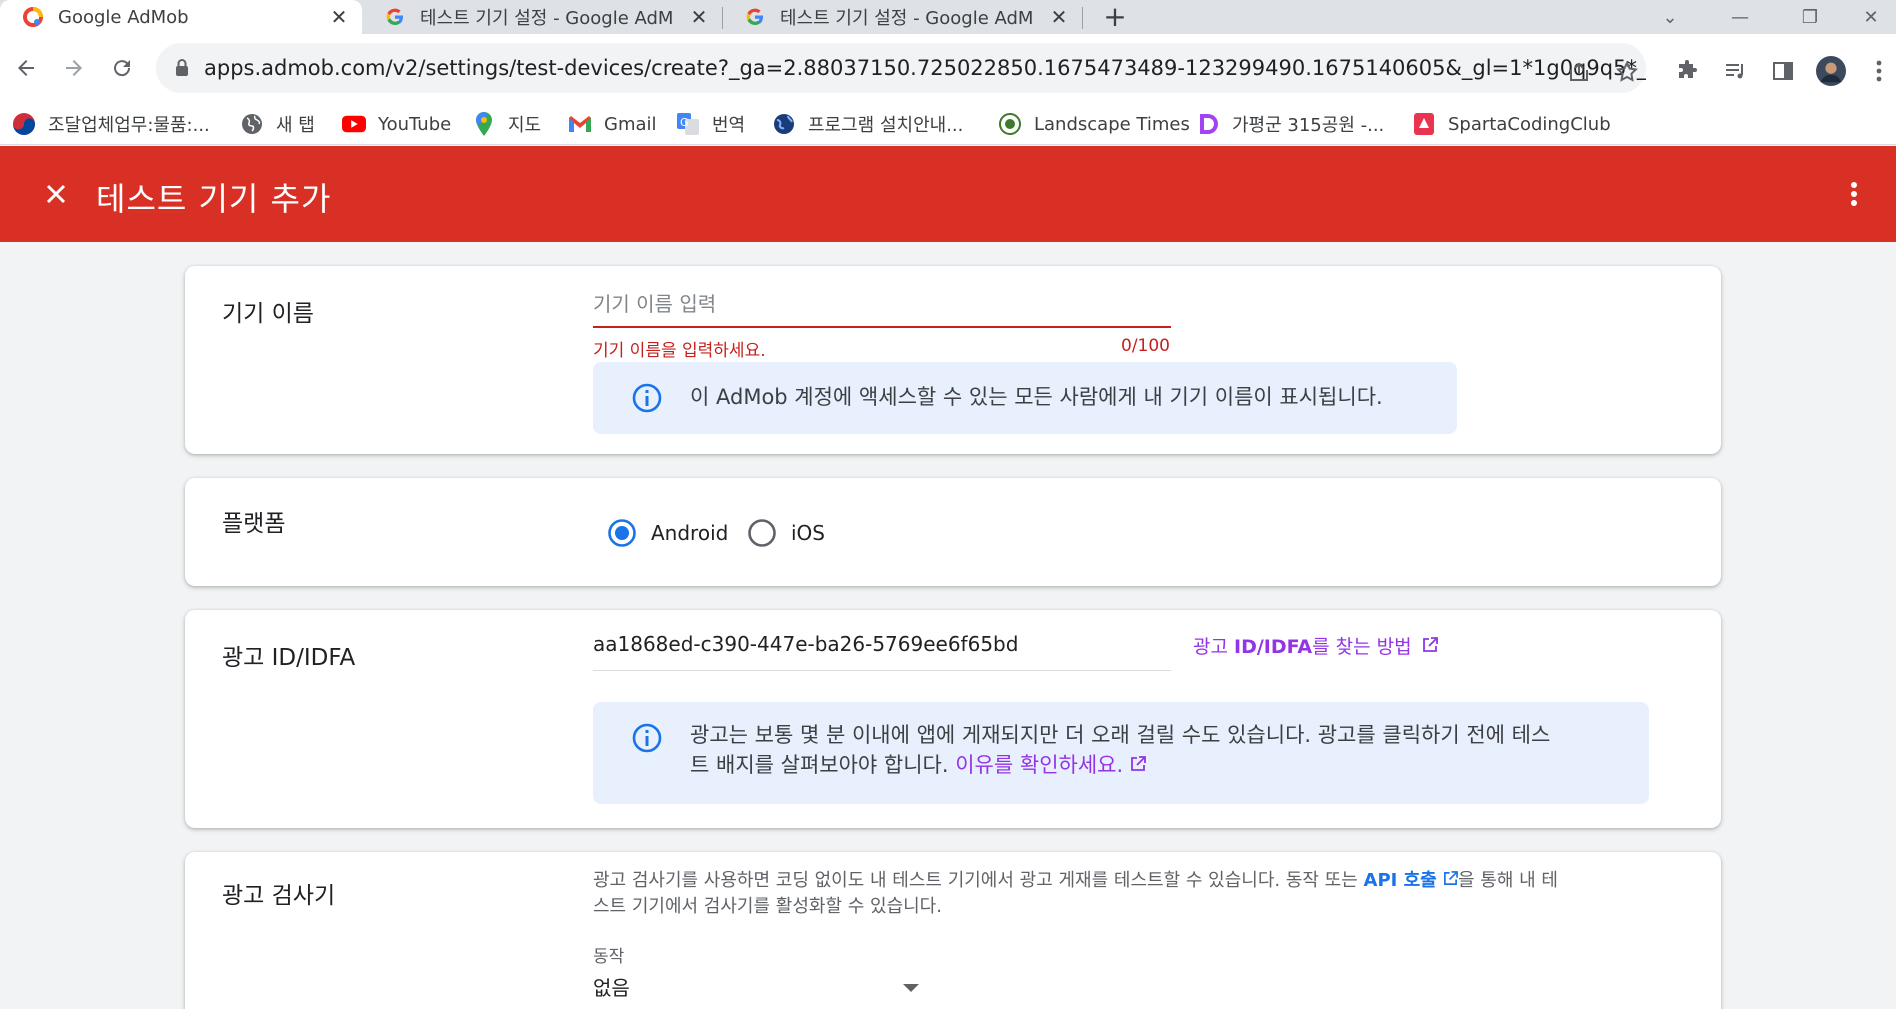 The height and width of the screenshot is (1009, 1896). I want to click on more-vert-icon, so click(1854, 194).